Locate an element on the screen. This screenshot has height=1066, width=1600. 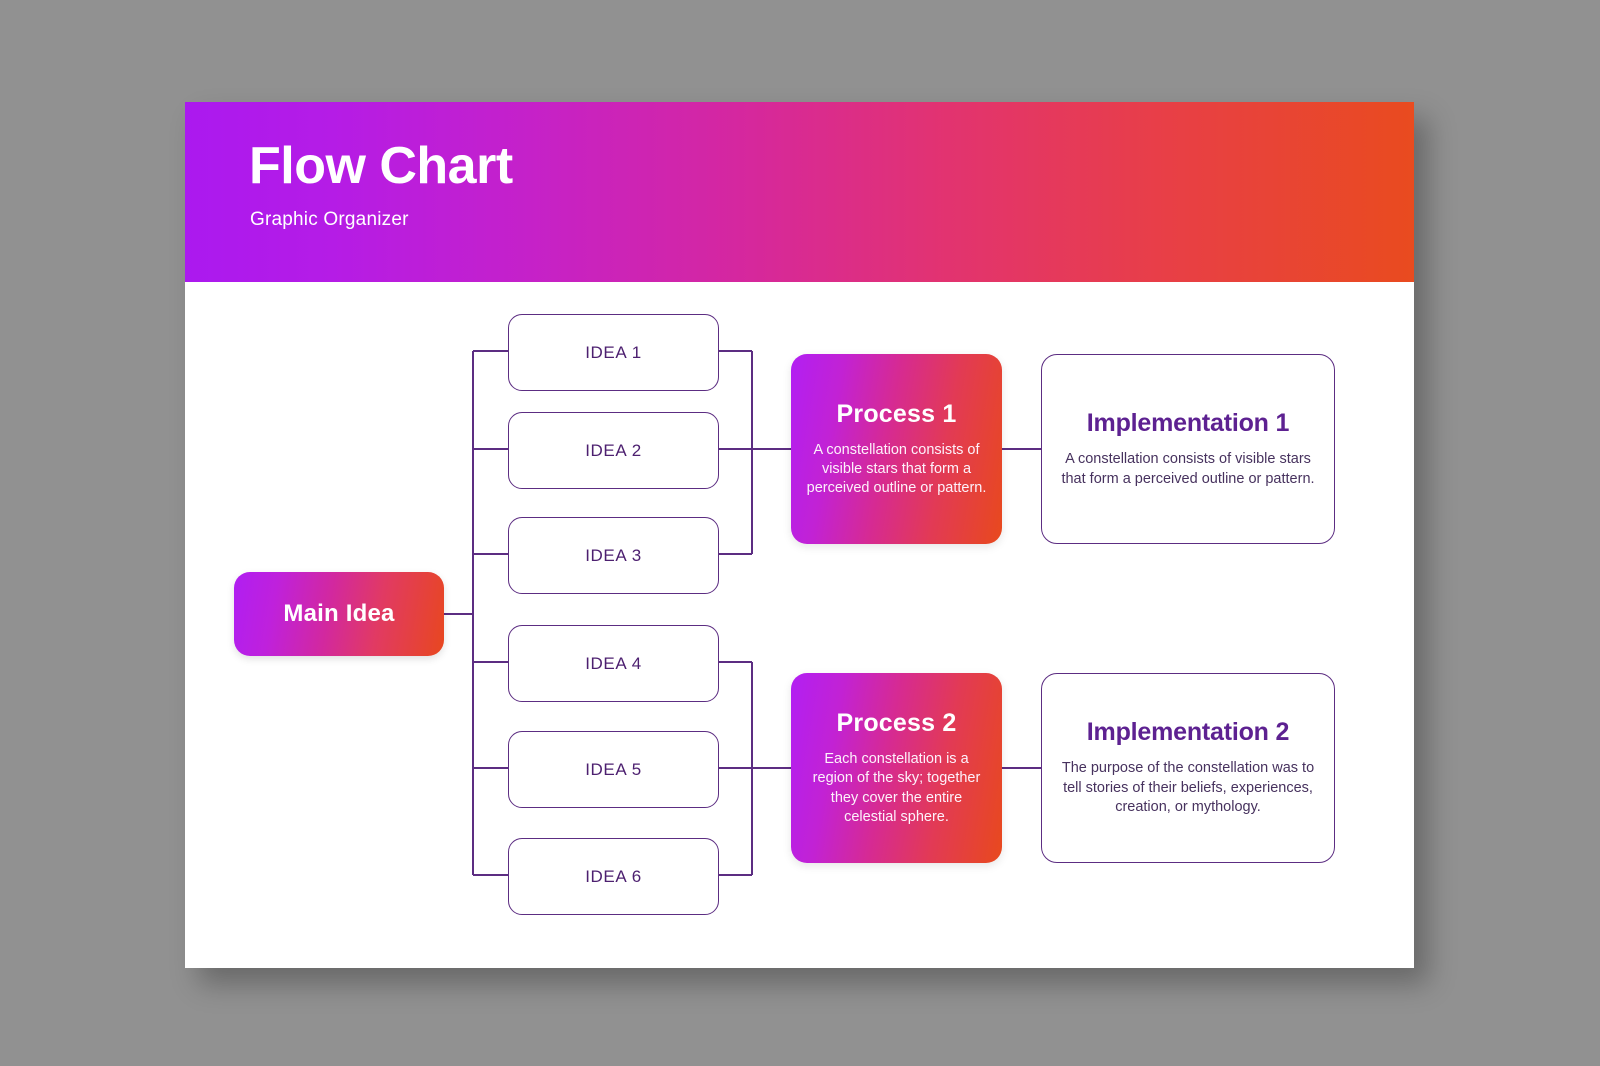
process-2-title: Process 2 is located at coordinates (896, 723).